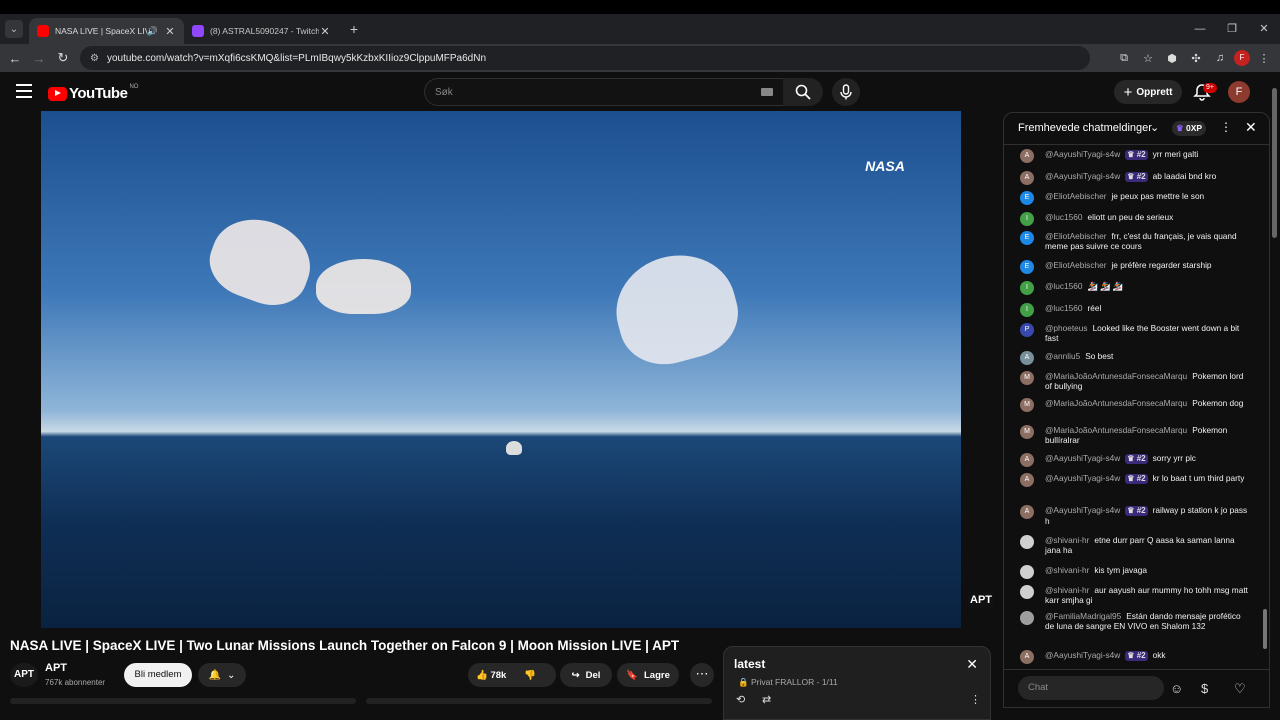 This screenshot has width=1280, height=720. What do you see at coordinates (1189, 128) in the screenshot?
I see `xp-badge: ♛ 0XP` at bounding box center [1189, 128].